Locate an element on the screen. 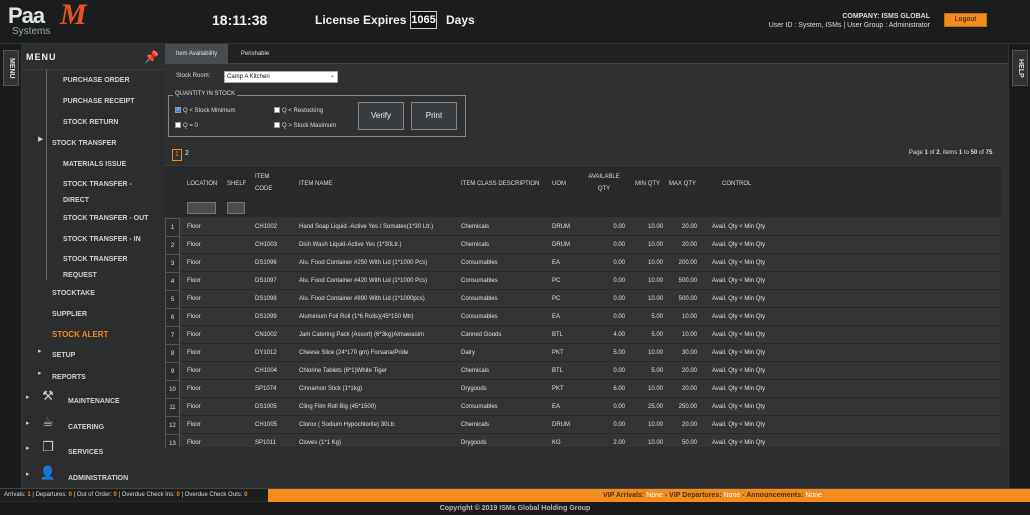  item-class-cell: Consumables is located at coordinates (479, 299).